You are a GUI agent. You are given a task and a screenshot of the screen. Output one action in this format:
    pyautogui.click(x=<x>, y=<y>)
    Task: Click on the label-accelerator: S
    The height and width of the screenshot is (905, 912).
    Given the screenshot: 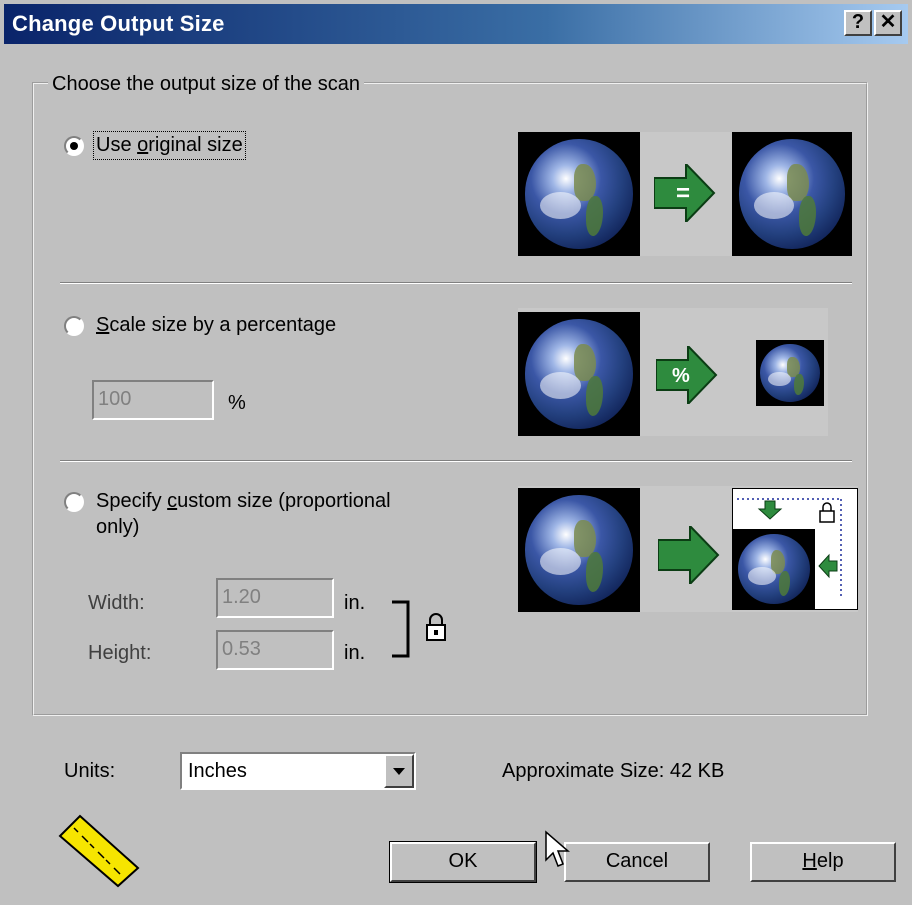 What is the action you would take?
    pyautogui.click(x=103, y=325)
    